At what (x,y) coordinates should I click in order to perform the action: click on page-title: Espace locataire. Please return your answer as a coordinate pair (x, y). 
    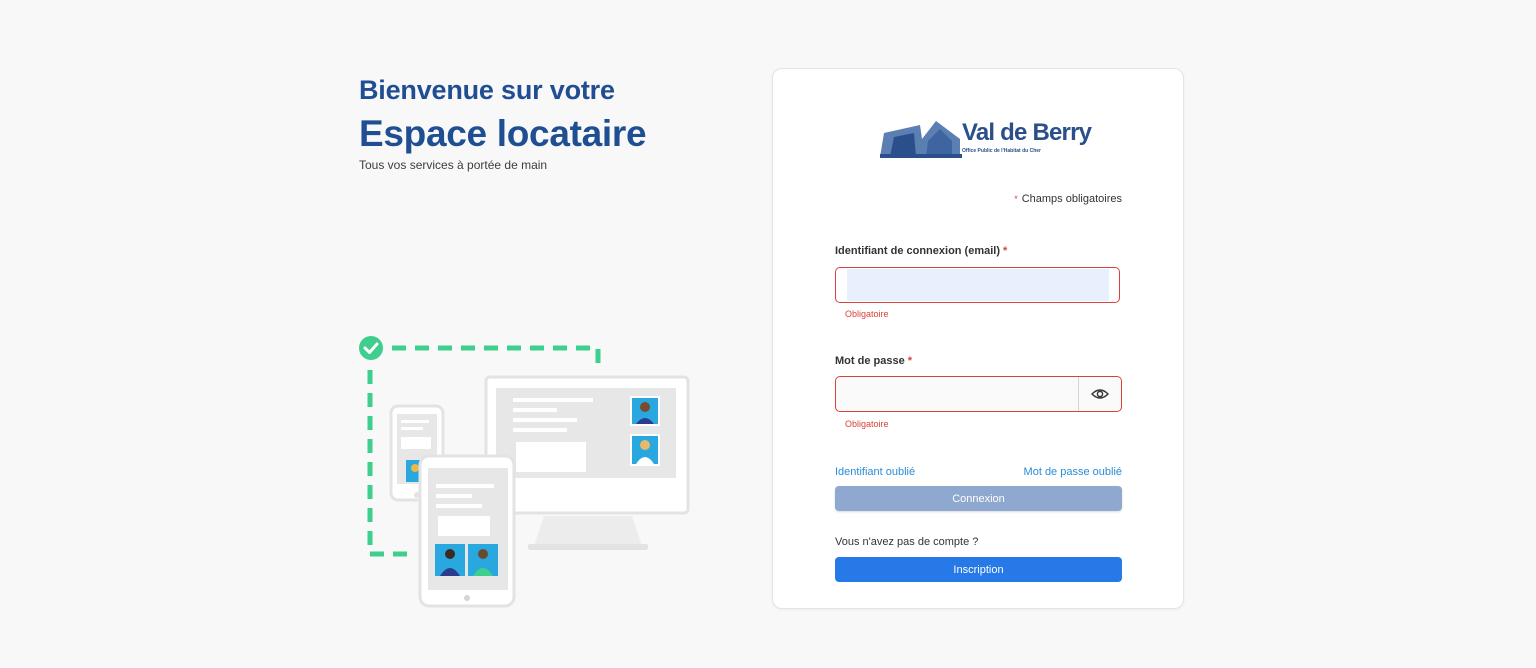
    Looking at the image, I should click on (503, 133).